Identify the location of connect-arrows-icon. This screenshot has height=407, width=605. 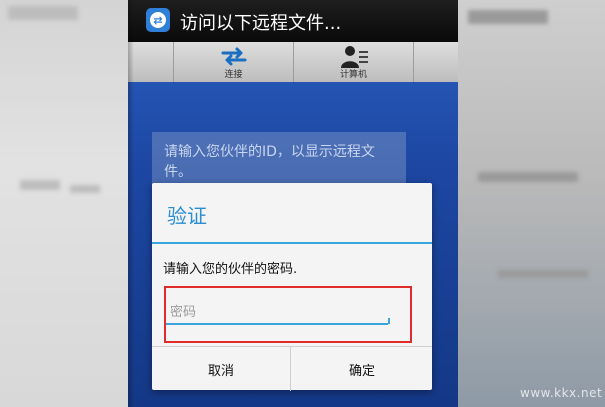
(233, 56).